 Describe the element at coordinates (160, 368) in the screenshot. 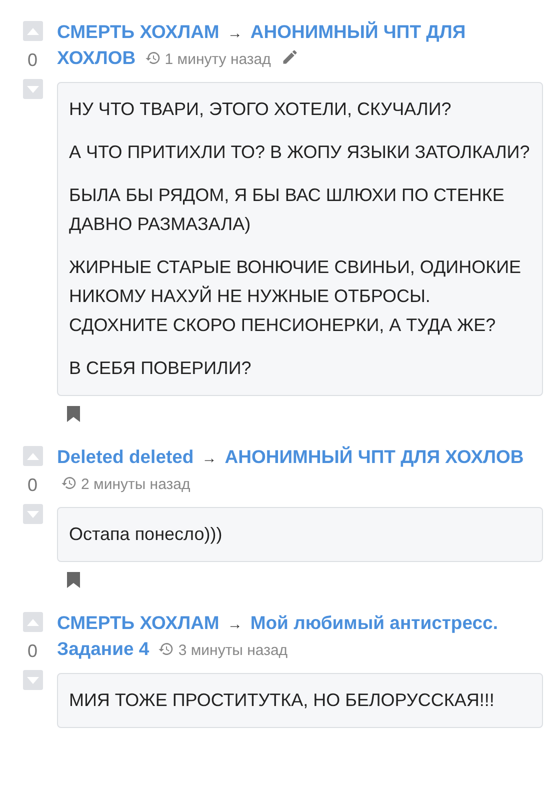

I see `comment-text: В СЕБЯ ПОВЕРИЛИ?` at that location.